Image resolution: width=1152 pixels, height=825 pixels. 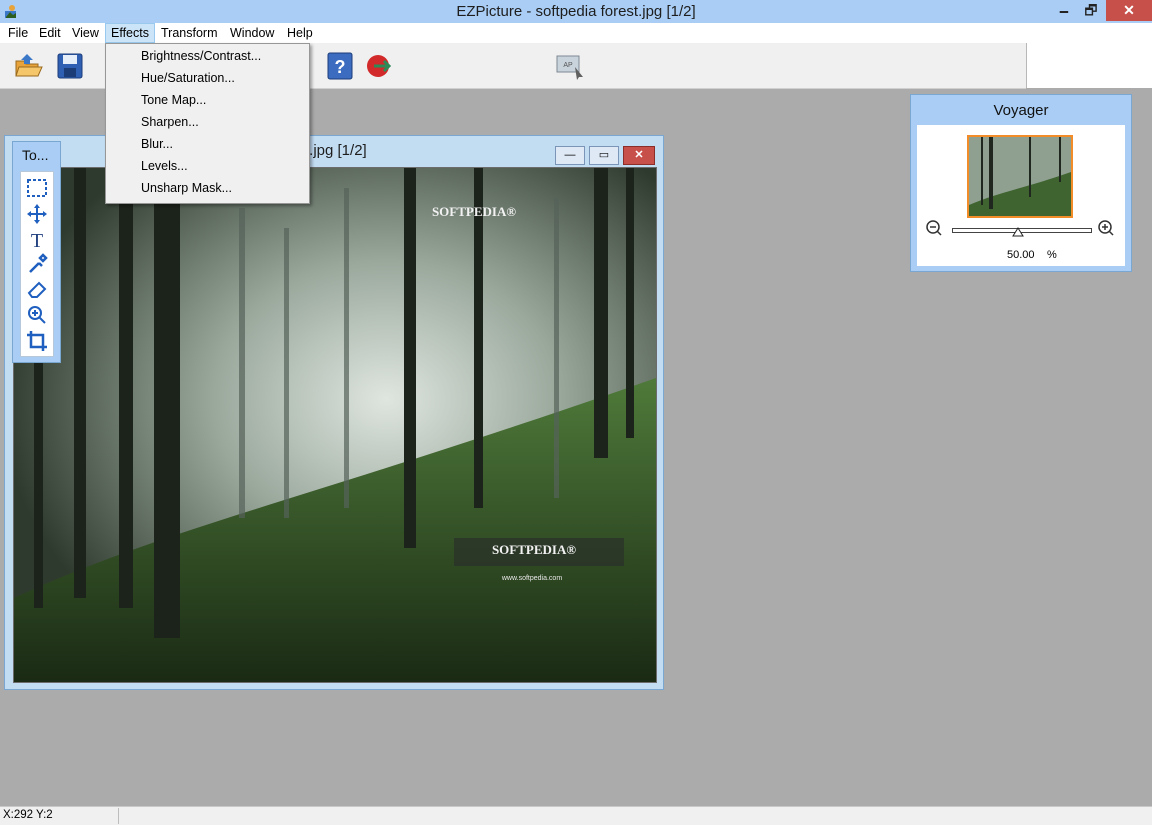 I want to click on menu-edit: Edit, so click(x=50, y=33).